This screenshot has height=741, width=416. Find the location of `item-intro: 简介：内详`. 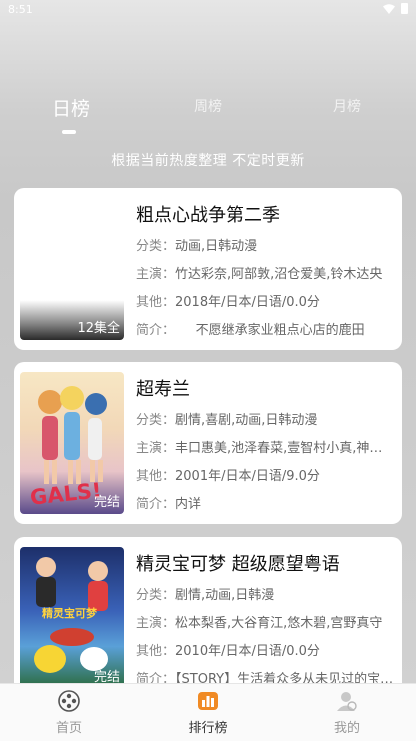

item-intro: 简介：内详 is located at coordinates (265, 502).